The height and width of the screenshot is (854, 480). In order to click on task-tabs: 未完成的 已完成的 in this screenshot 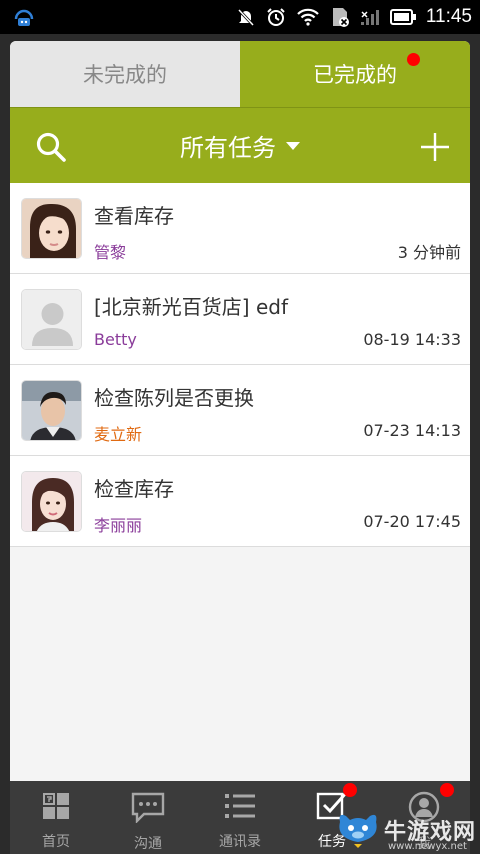, I will do `click(240, 74)`.